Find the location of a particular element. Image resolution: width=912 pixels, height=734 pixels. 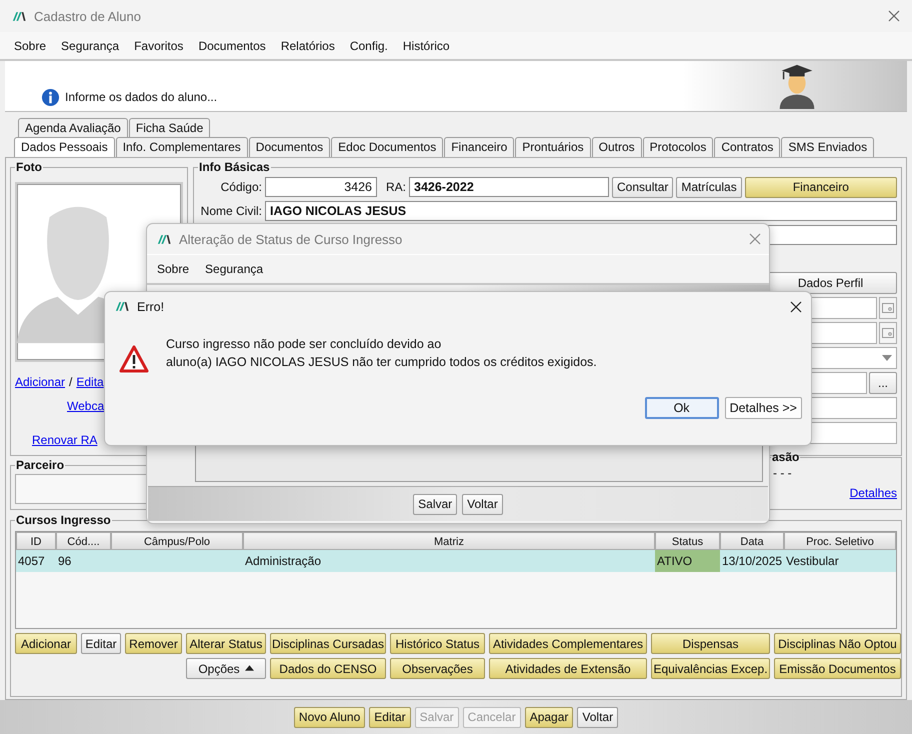

column-header: Câmpus/Polo is located at coordinates (177, 541).